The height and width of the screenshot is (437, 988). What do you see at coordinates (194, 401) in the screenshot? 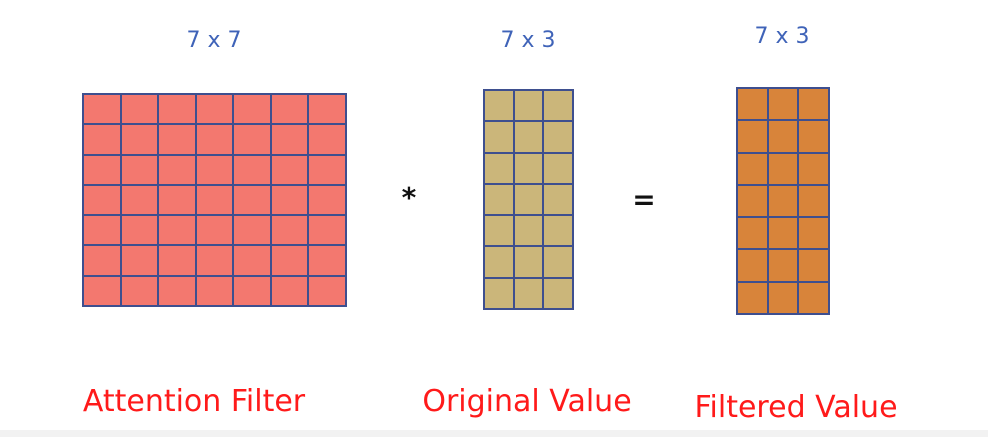
I see `attention-filter-caption: Attention Filter` at bounding box center [194, 401].